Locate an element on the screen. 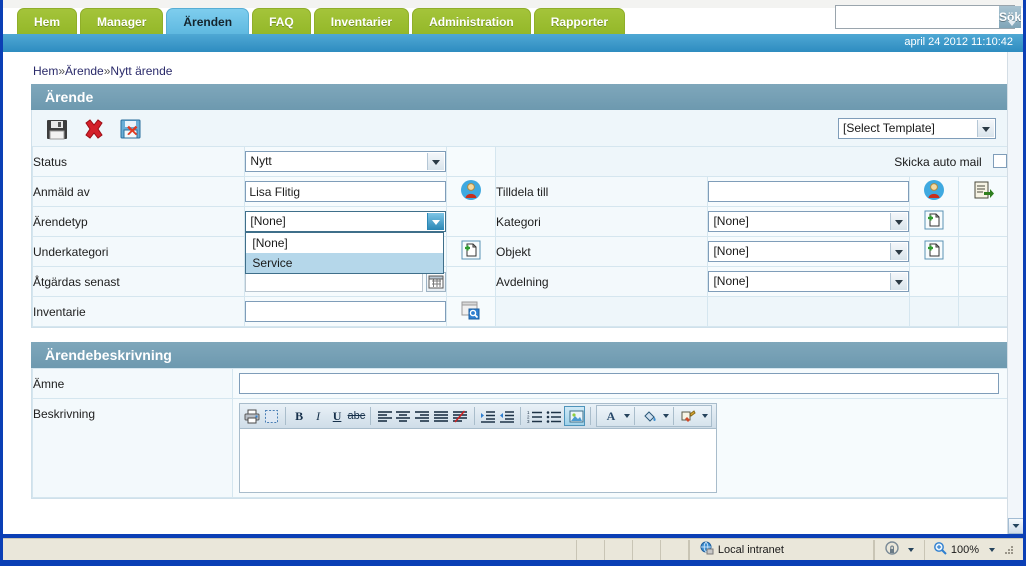 The image size is (1026, 566). search-input is located at coordinates (917, 17).